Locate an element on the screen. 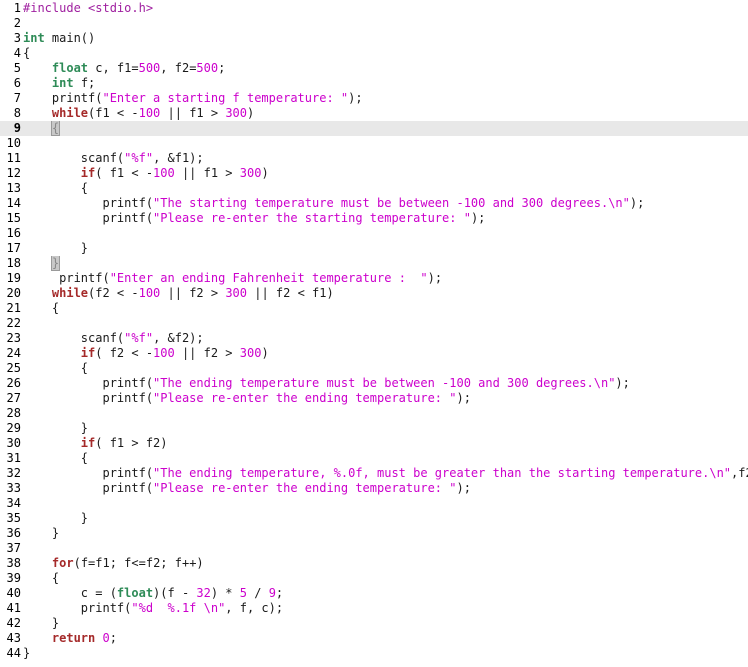 The image size is (748, 667). code-content: while(f1 < -100 || f1 > 300) is located at coordinates (385, 113).